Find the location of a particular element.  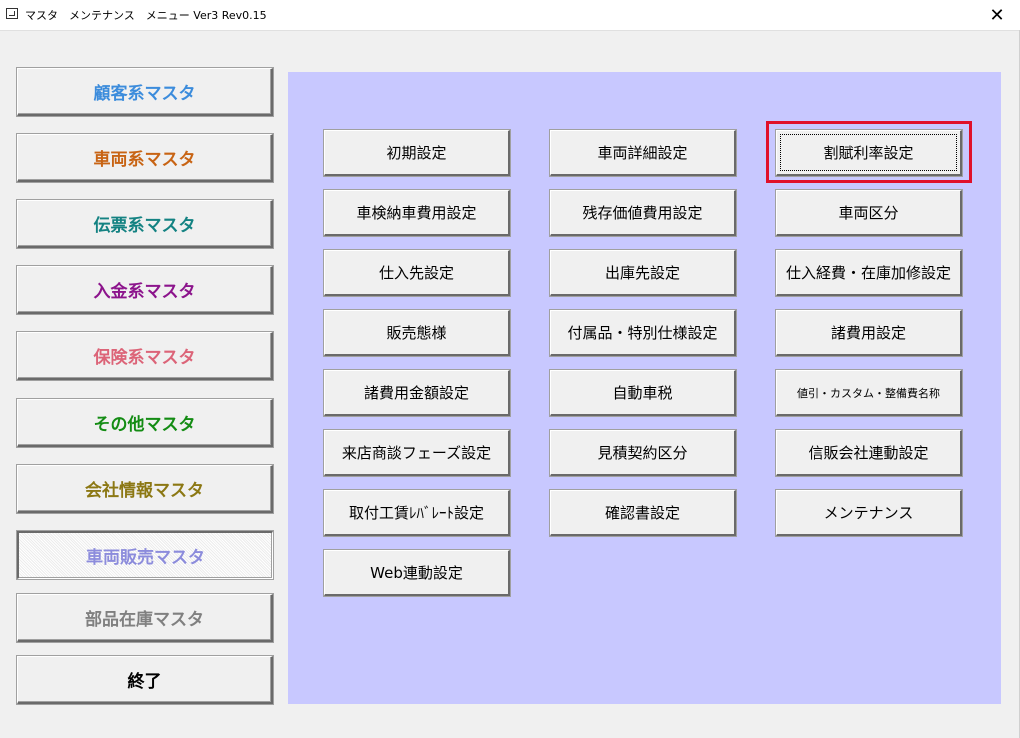

settings-button-r0-c0: 初期設定 is located at coordinates (417, 153).